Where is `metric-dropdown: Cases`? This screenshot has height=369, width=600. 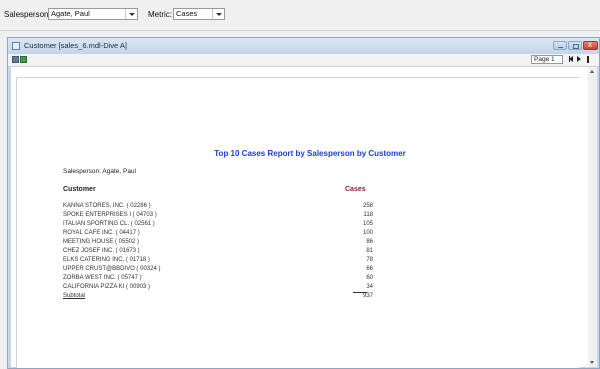
metric-dropdown: Cases is located at coordinates (199, 14).